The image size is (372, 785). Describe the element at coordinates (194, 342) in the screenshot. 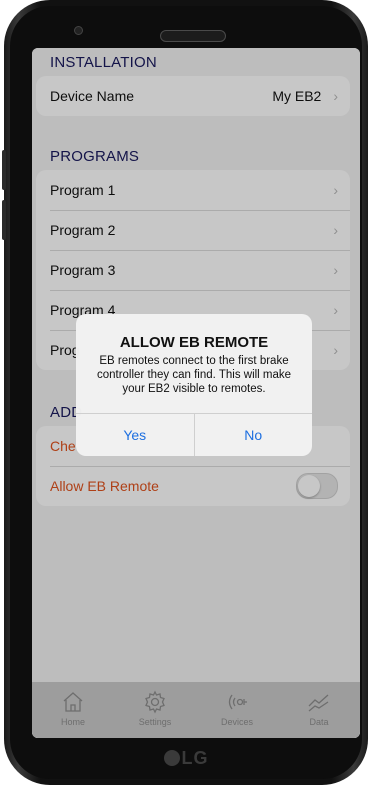

I see `dialog-title: ALLOW EB REMOTE` at that location.